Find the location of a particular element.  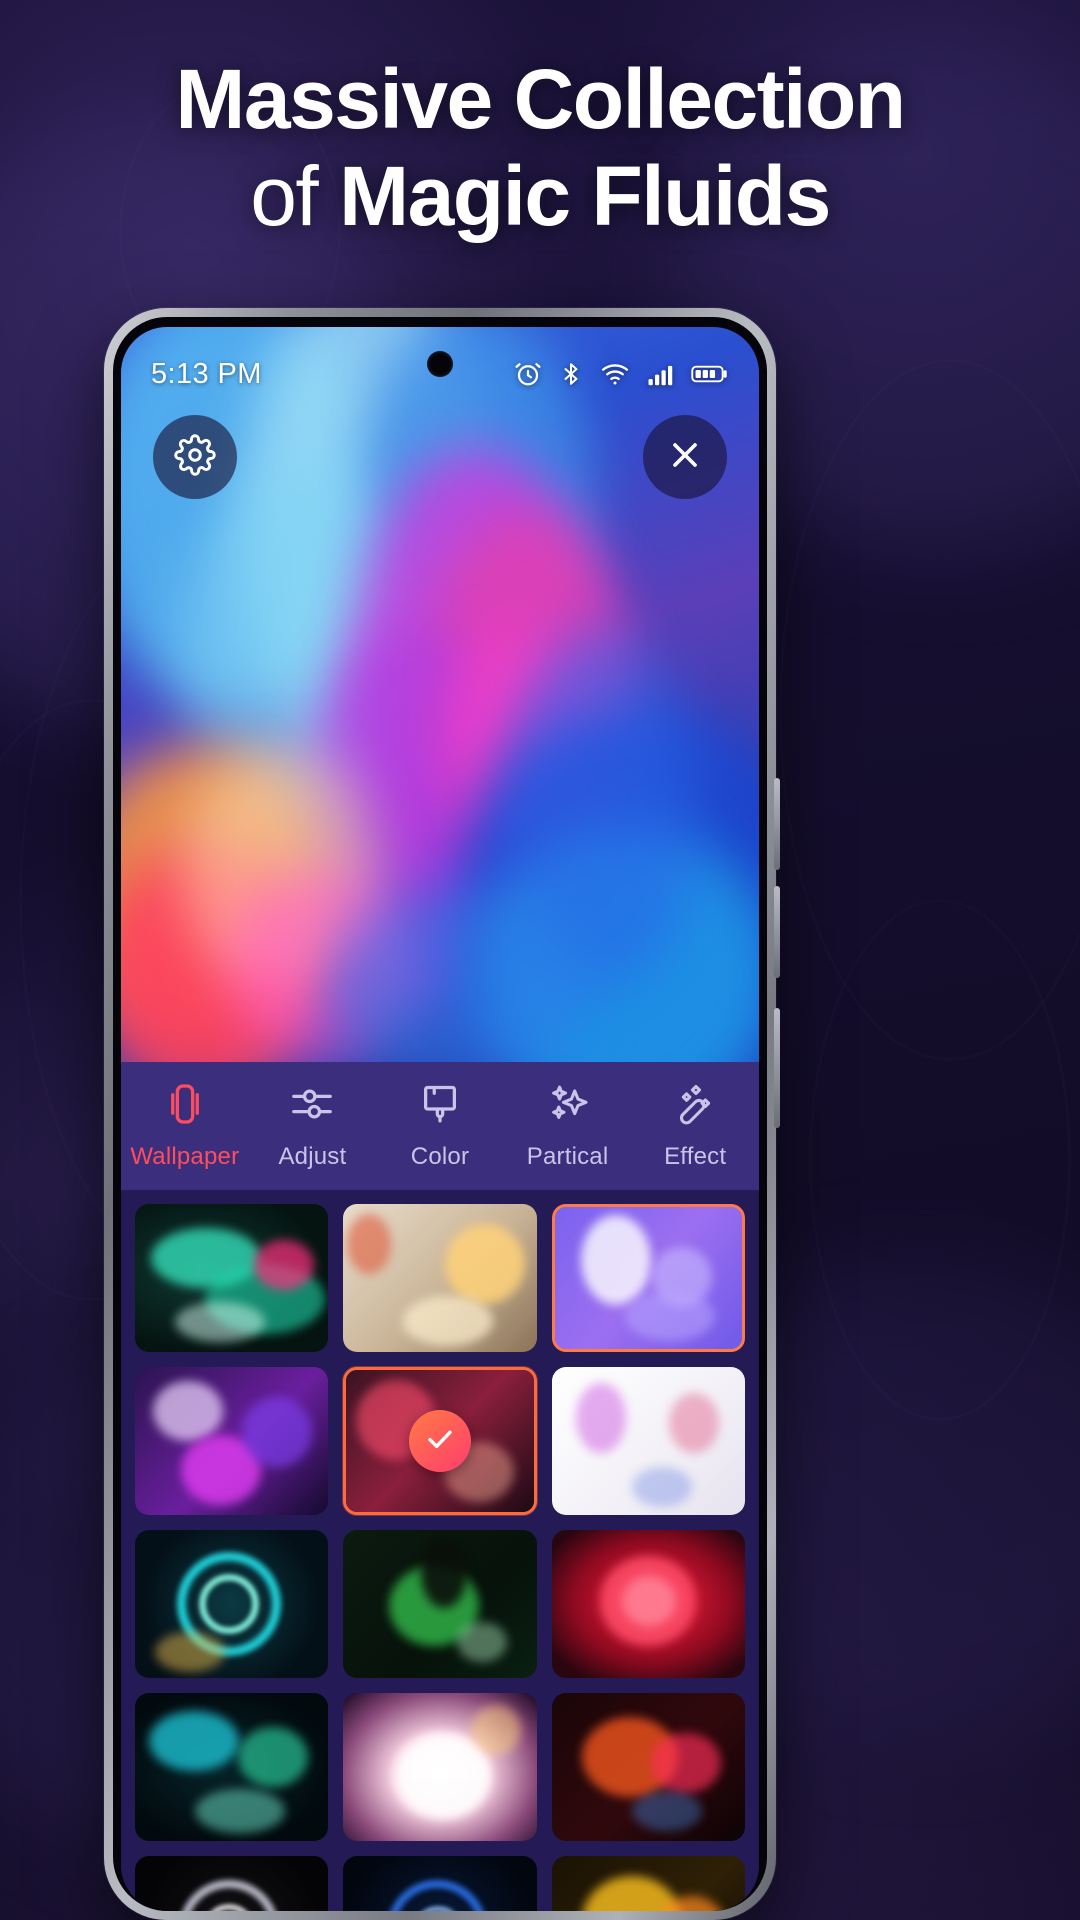

gear-icon is located at coordinates (195, 457).